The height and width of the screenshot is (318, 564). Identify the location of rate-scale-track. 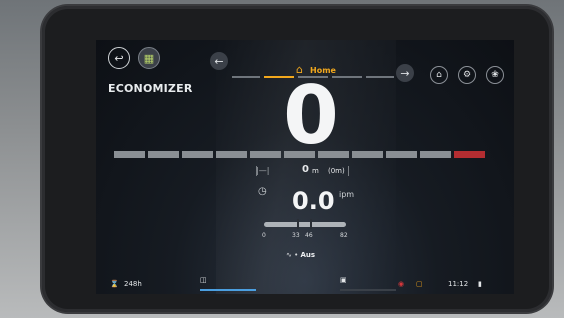
(305, 224).